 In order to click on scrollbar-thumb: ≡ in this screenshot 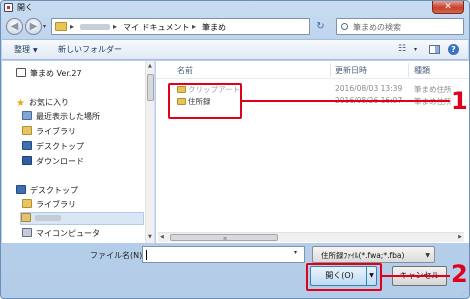, I will do `click(224, 238)`.